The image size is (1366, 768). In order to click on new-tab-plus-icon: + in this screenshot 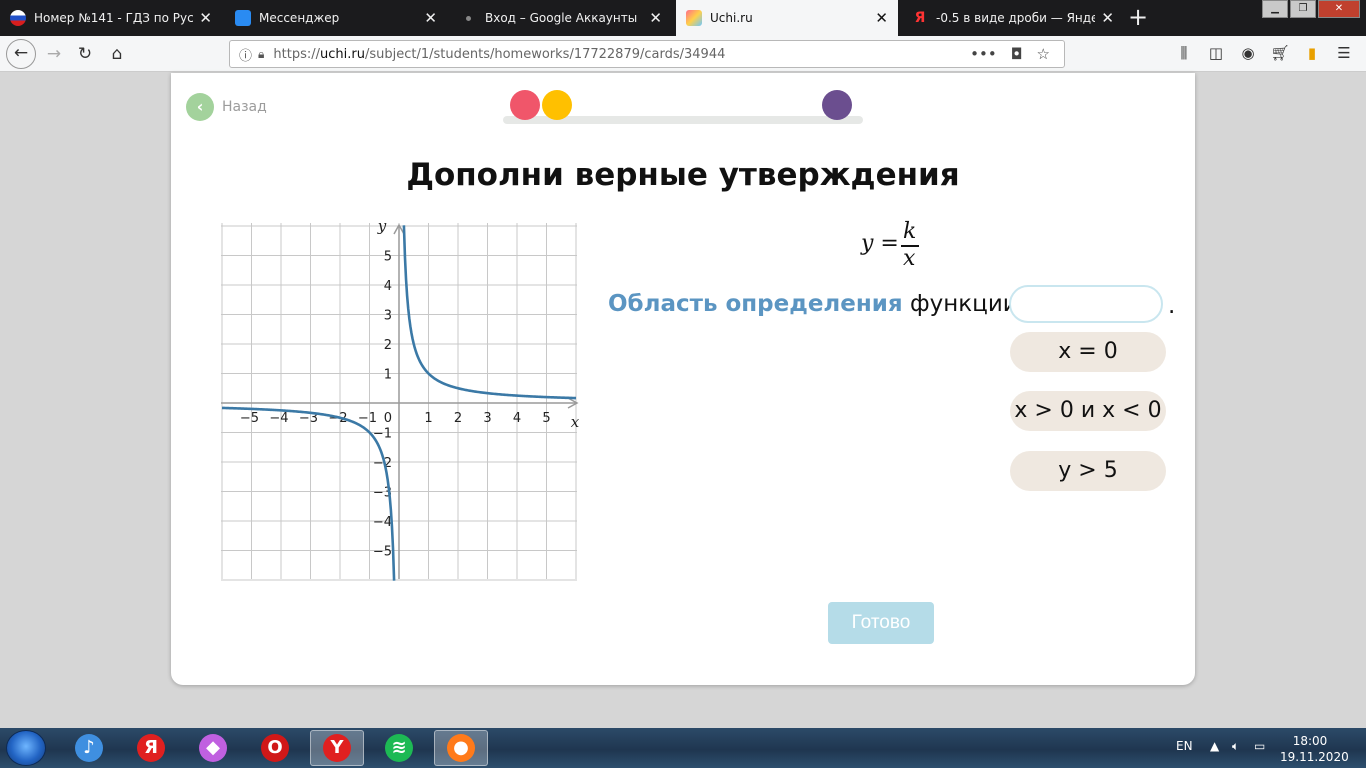, I will do `click(1138, 17)`.